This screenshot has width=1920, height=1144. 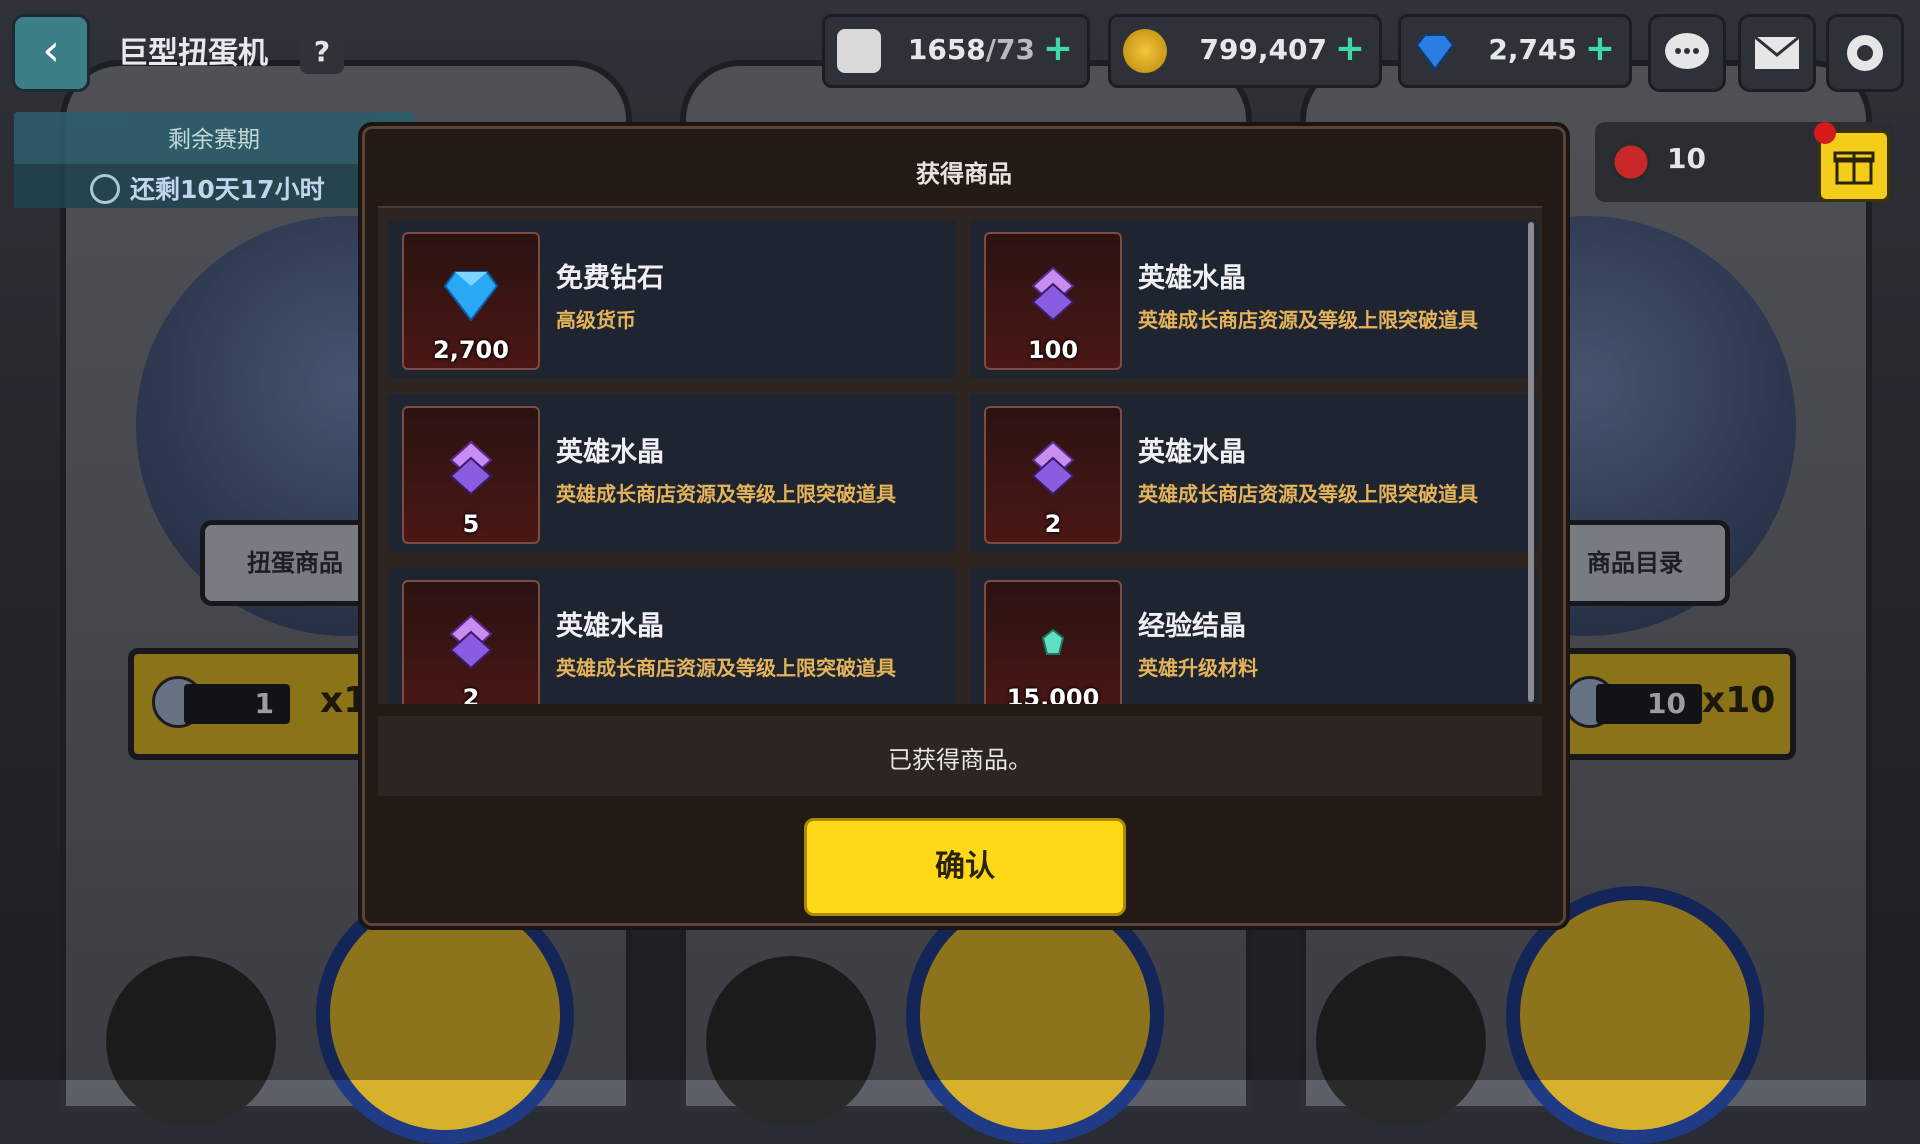 I want to click on reward-name: 经验结晶, so click(x=1192, y=626).